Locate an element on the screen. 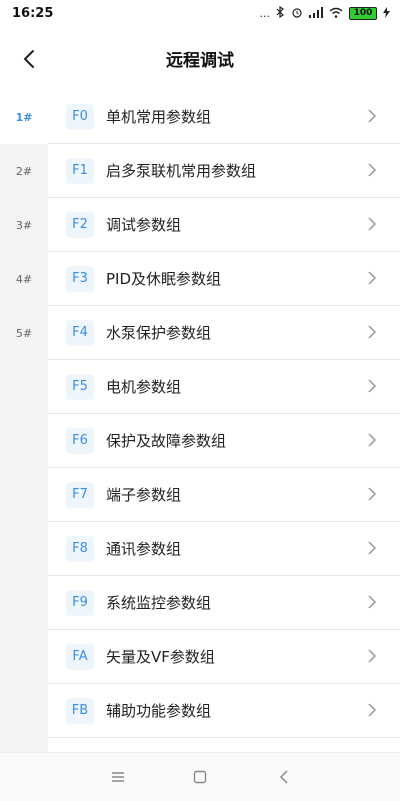 Image resolution: width=400 pixels, height=801 pixels. list-item: F8 通讯参数组 is located at coordinates (224, 549).